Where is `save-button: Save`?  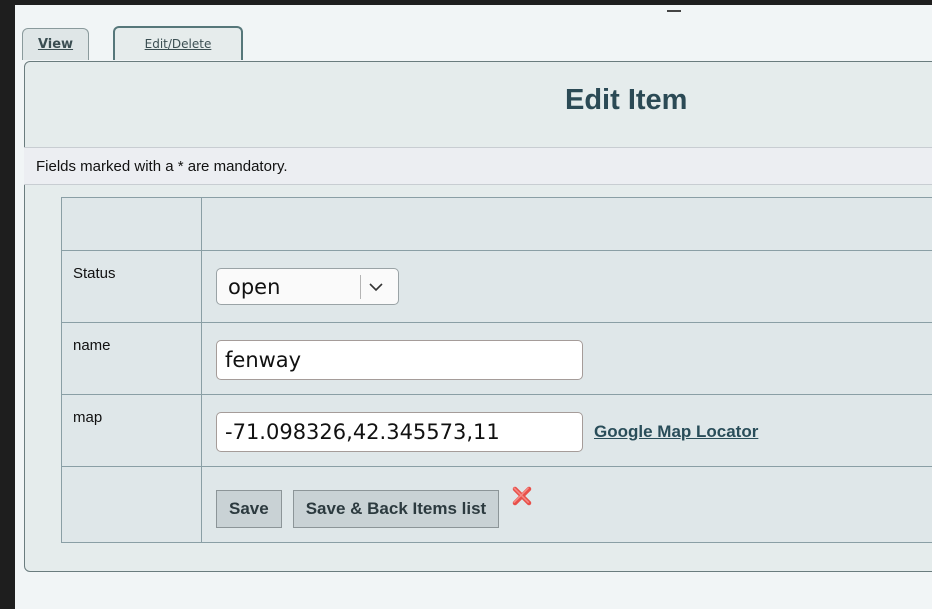 save-button: Save is located at coordinates (249, 509).